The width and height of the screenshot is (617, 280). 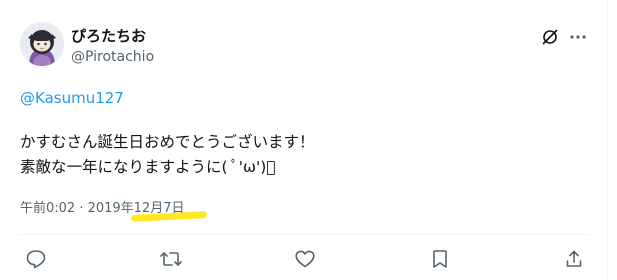 I want to click on share-button, so click(x=574, y=259).